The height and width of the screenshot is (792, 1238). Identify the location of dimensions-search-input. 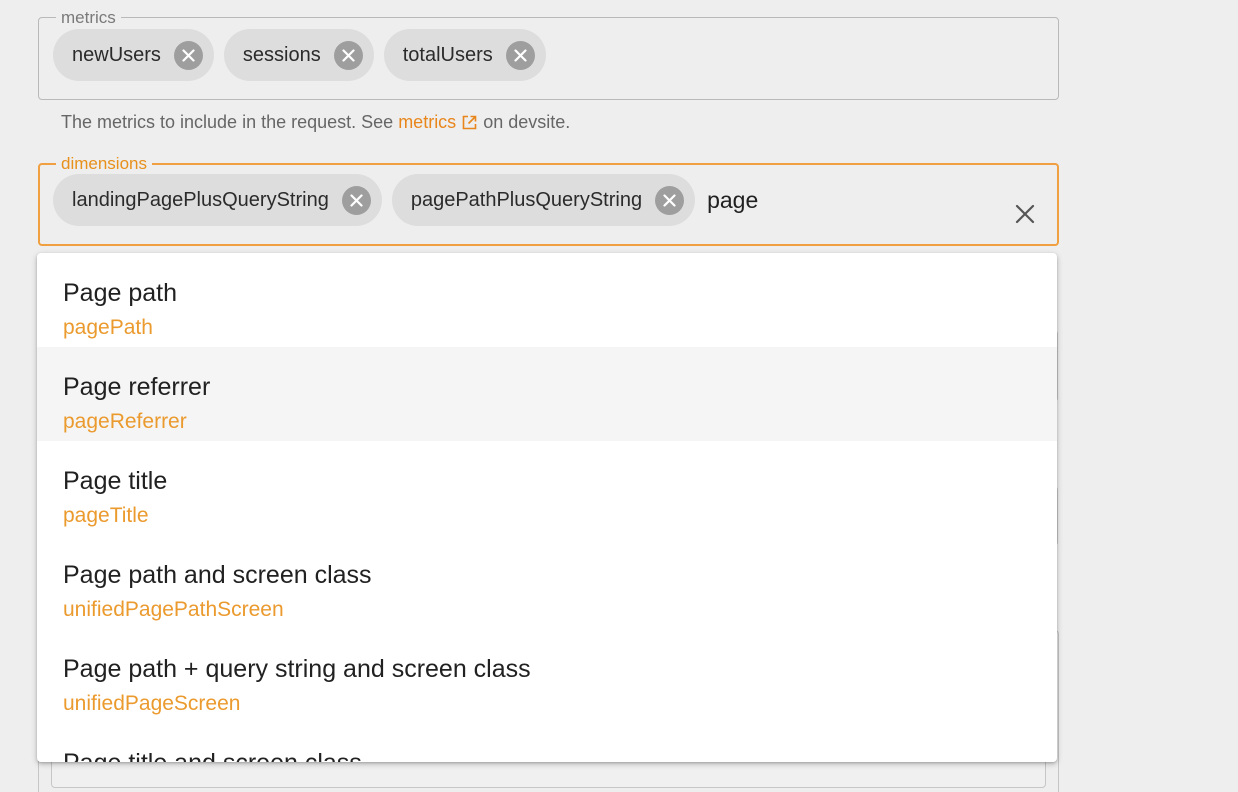
(827, 200).